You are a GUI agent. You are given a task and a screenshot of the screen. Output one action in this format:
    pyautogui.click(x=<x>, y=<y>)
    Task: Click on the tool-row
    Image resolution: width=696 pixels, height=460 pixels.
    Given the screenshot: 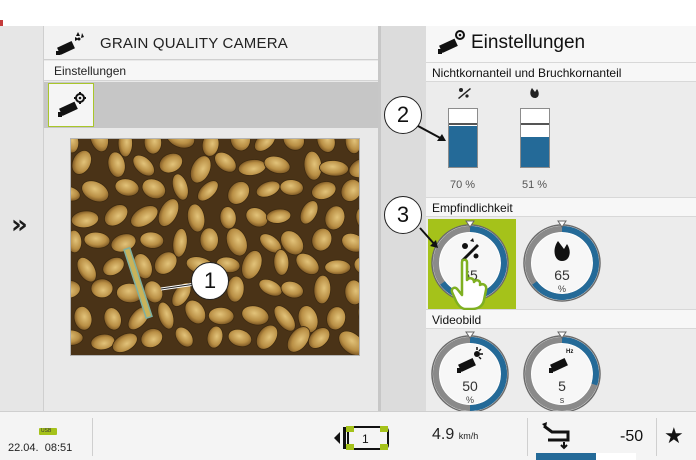 What is the action you would take?
    pyautogui.click(x=211, y=105)
    